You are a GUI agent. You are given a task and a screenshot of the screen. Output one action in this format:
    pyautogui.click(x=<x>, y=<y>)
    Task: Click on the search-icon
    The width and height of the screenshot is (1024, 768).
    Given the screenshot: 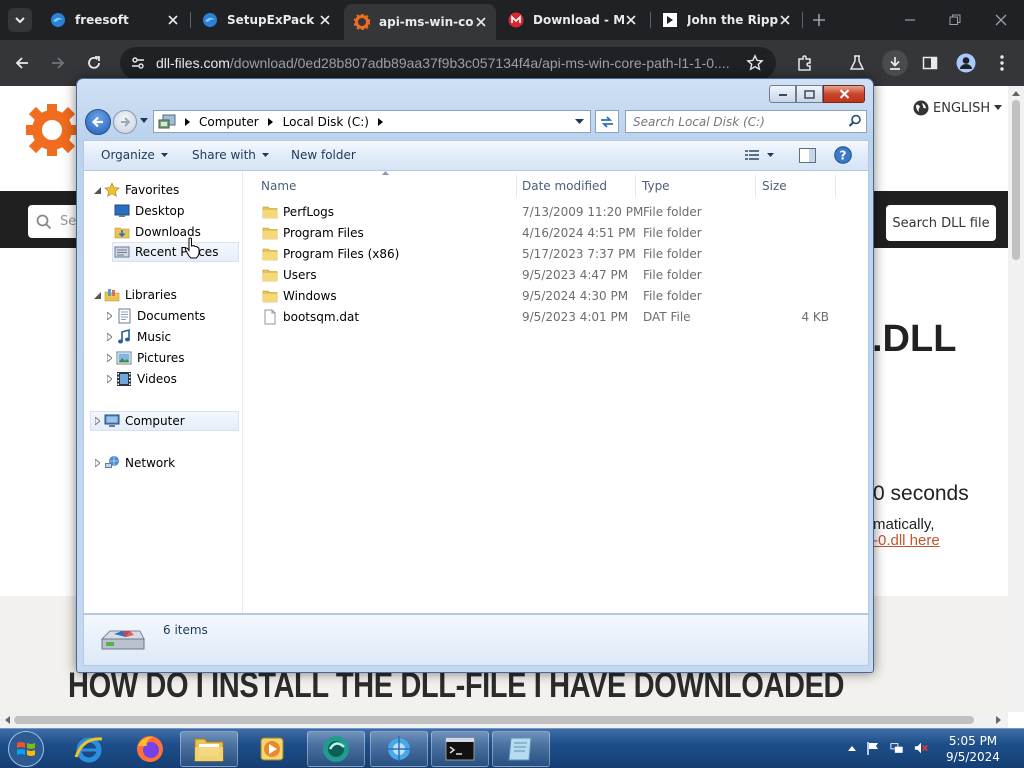 What is the action you would take?
    pyautogui.click(x=855, y=121)
    